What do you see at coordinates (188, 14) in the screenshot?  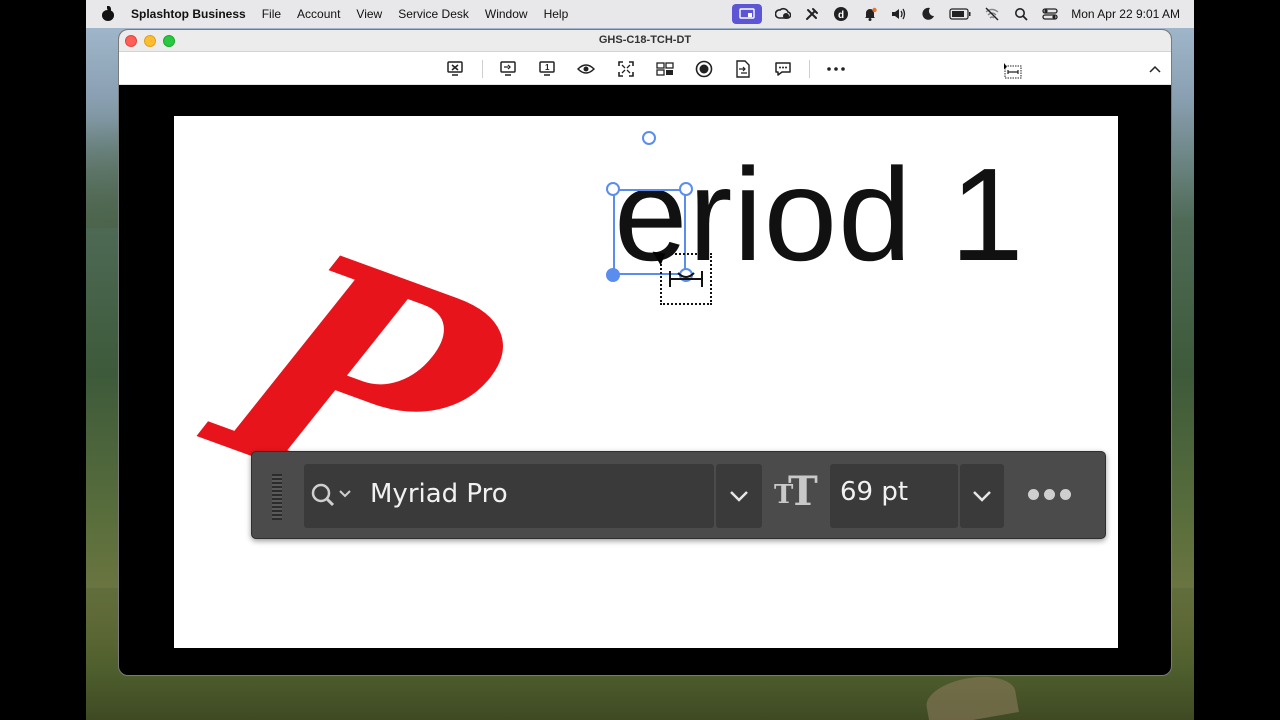 I see `app-name-menu: Splashtop Business` at bounding box center [188, 14].